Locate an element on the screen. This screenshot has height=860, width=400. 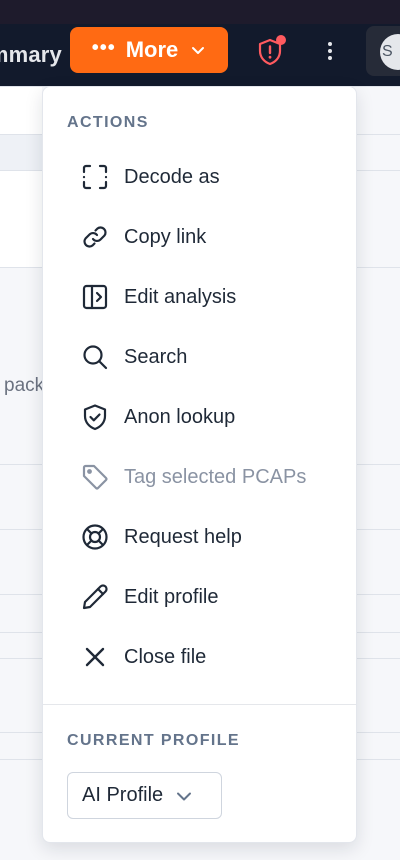
menu-item-edit-analysis: Edit analysis is located at coordinates (201, 297).